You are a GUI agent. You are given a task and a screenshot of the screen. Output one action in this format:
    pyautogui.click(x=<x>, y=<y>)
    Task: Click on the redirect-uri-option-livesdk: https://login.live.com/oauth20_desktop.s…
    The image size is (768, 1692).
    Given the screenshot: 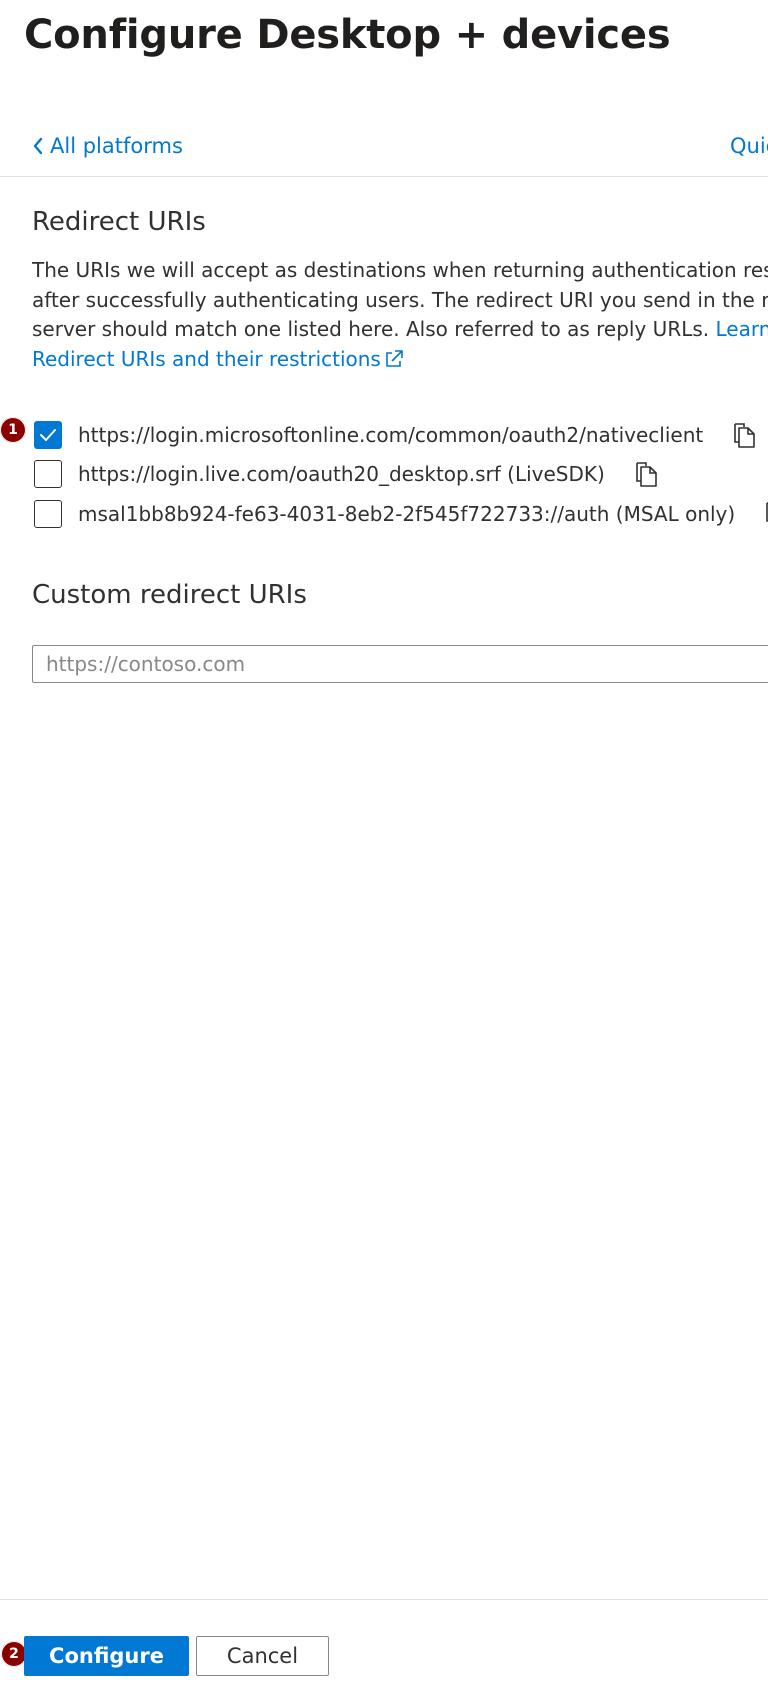 What is the action you would take?
    pyautogui.click(x=346, y=474)
    